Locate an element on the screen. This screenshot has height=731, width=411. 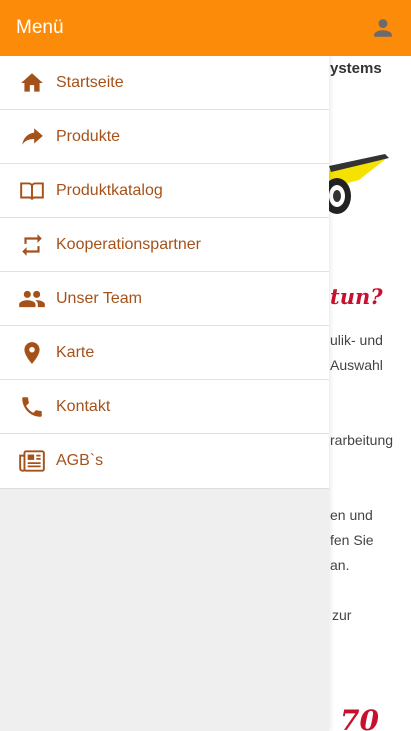
header-title: Menü is located at coordinates (40, 27).